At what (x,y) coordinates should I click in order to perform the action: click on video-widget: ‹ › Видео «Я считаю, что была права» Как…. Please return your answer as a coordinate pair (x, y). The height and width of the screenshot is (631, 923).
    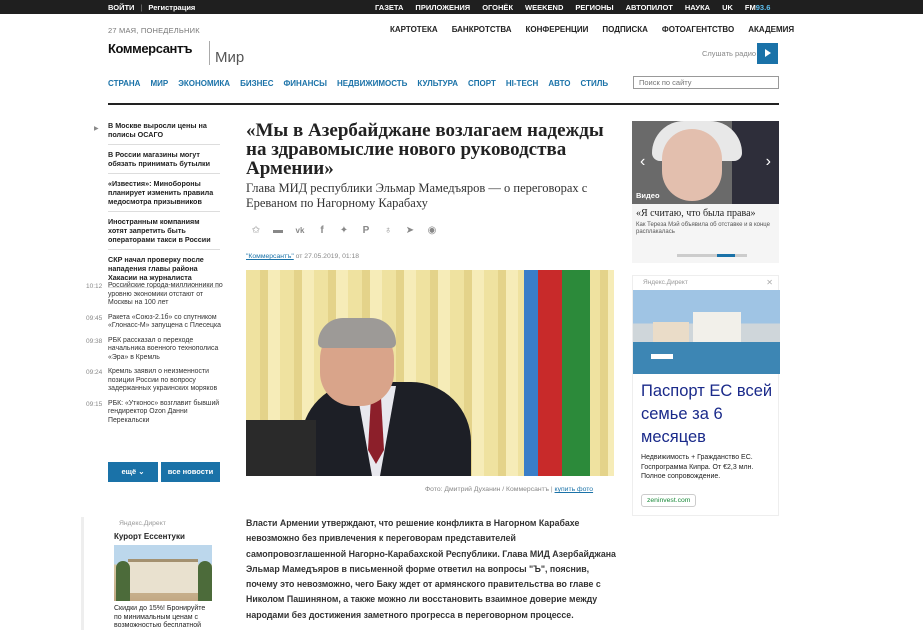
    Looking at the image, I should click on (705, 192).